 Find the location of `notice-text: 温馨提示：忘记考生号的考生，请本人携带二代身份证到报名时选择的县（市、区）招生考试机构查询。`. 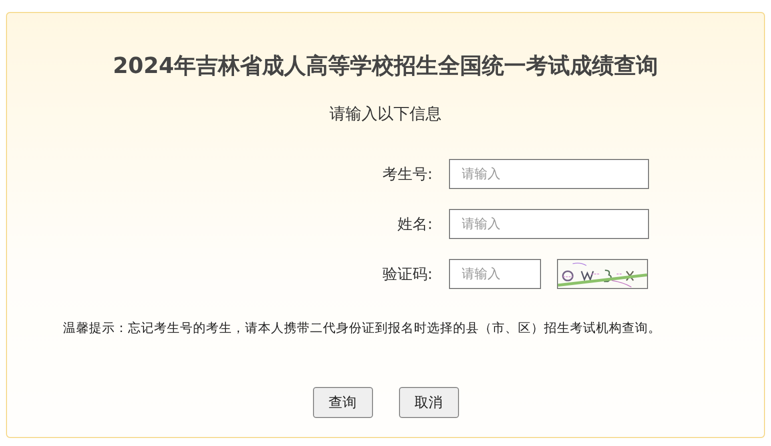

notice-text: 温馨提示：忘记考生号的考生，请本人携带二代身份证到报名时选择的县（市、区）招生考试机构查询。 is located at coordinates (362, 328).